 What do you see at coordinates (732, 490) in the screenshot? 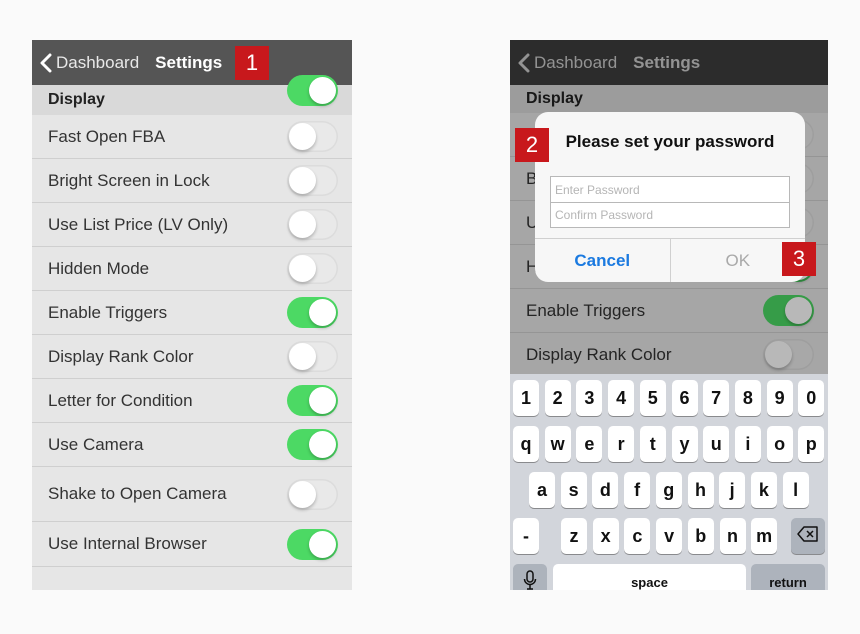
I see `key-j: j` at bounding box center [732, 490].